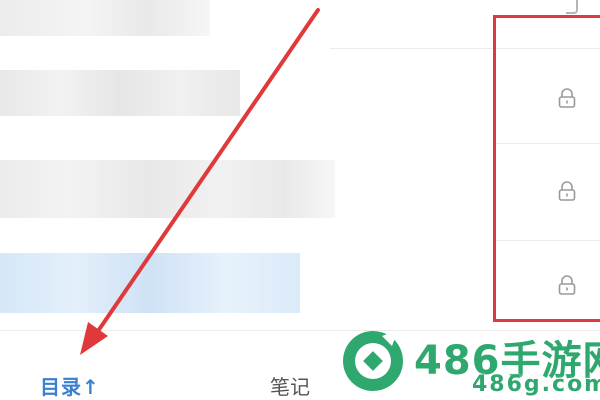  I want to click on watermark-subtitle: 486g.com, so click(536, 384).